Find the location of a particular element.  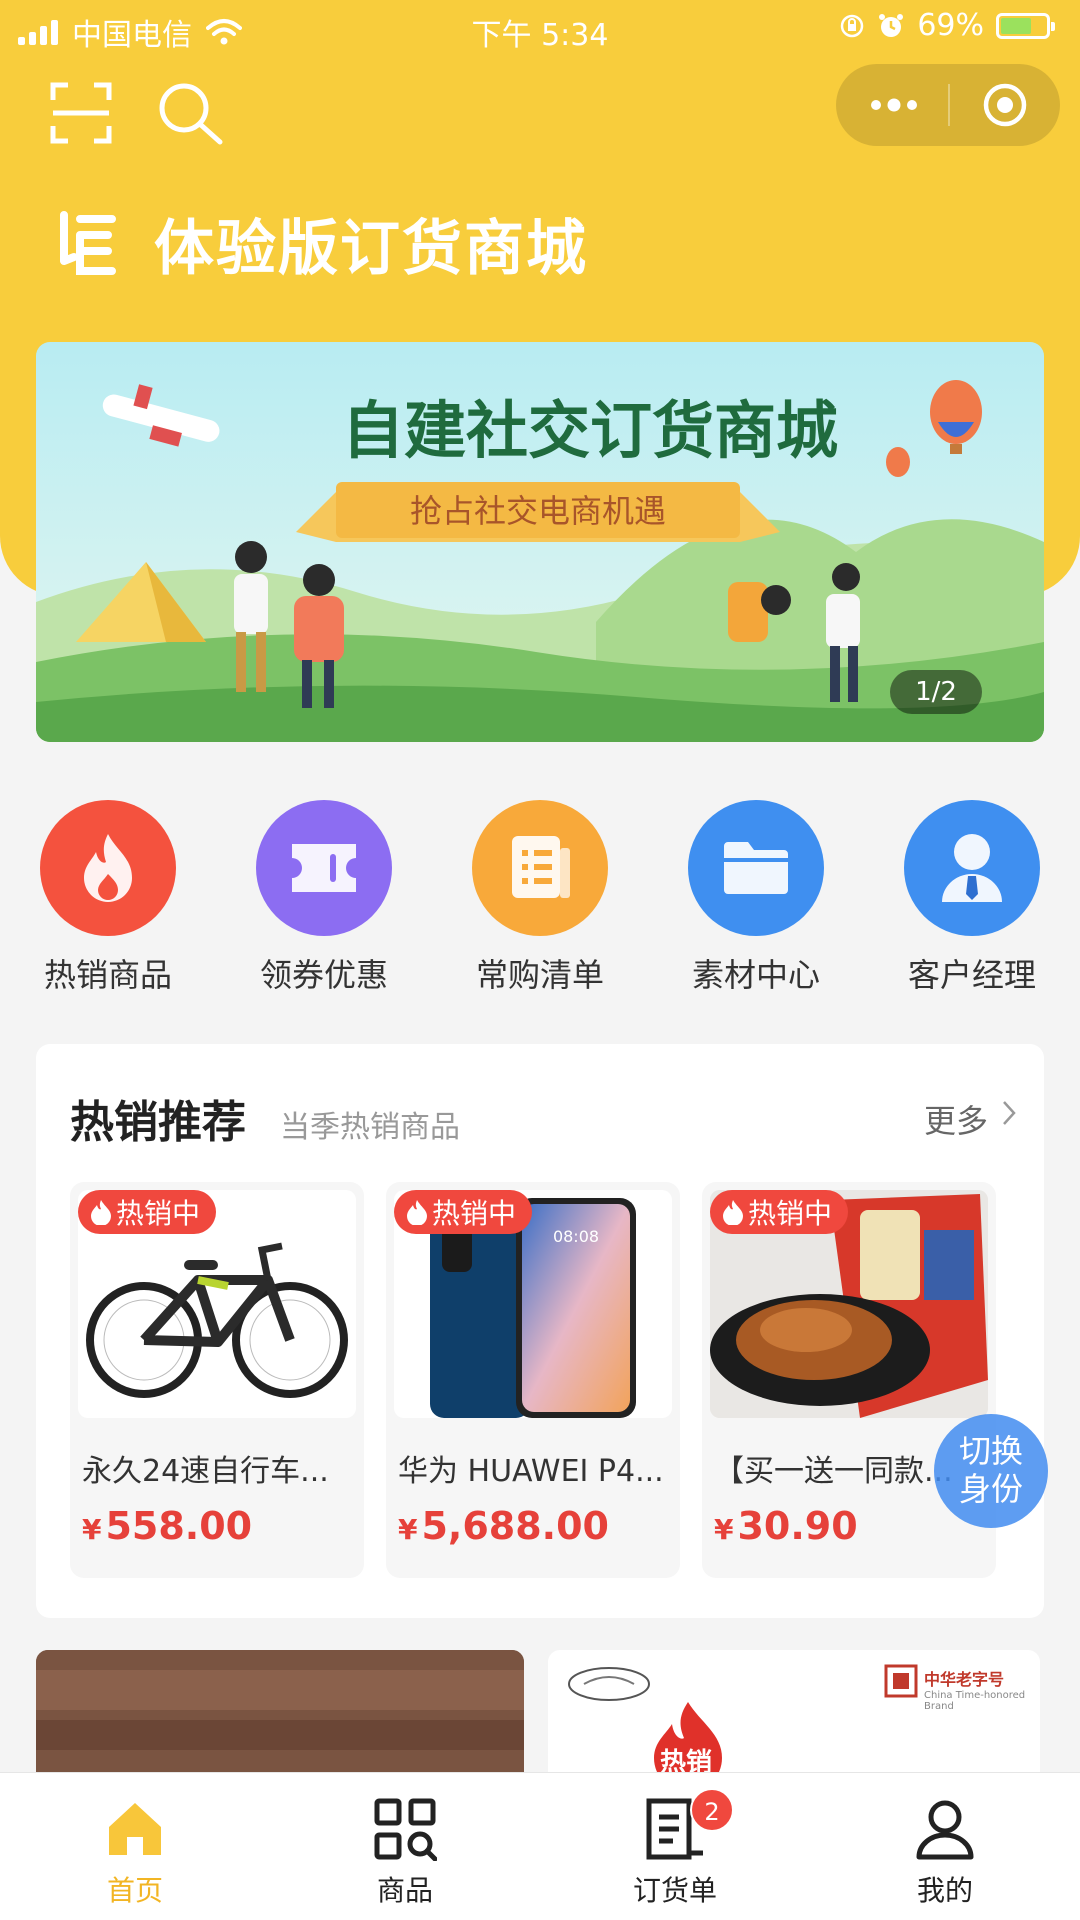

time-honored-logo-icon is located at coordinates (901, 1681).